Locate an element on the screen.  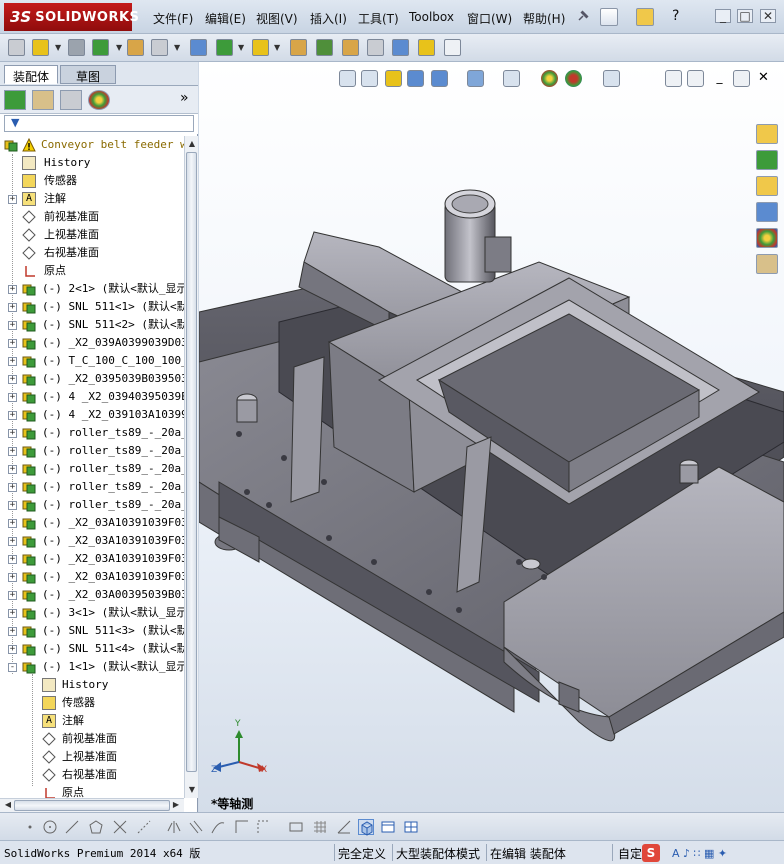
circle-icon is located at coordinates (50, 827).